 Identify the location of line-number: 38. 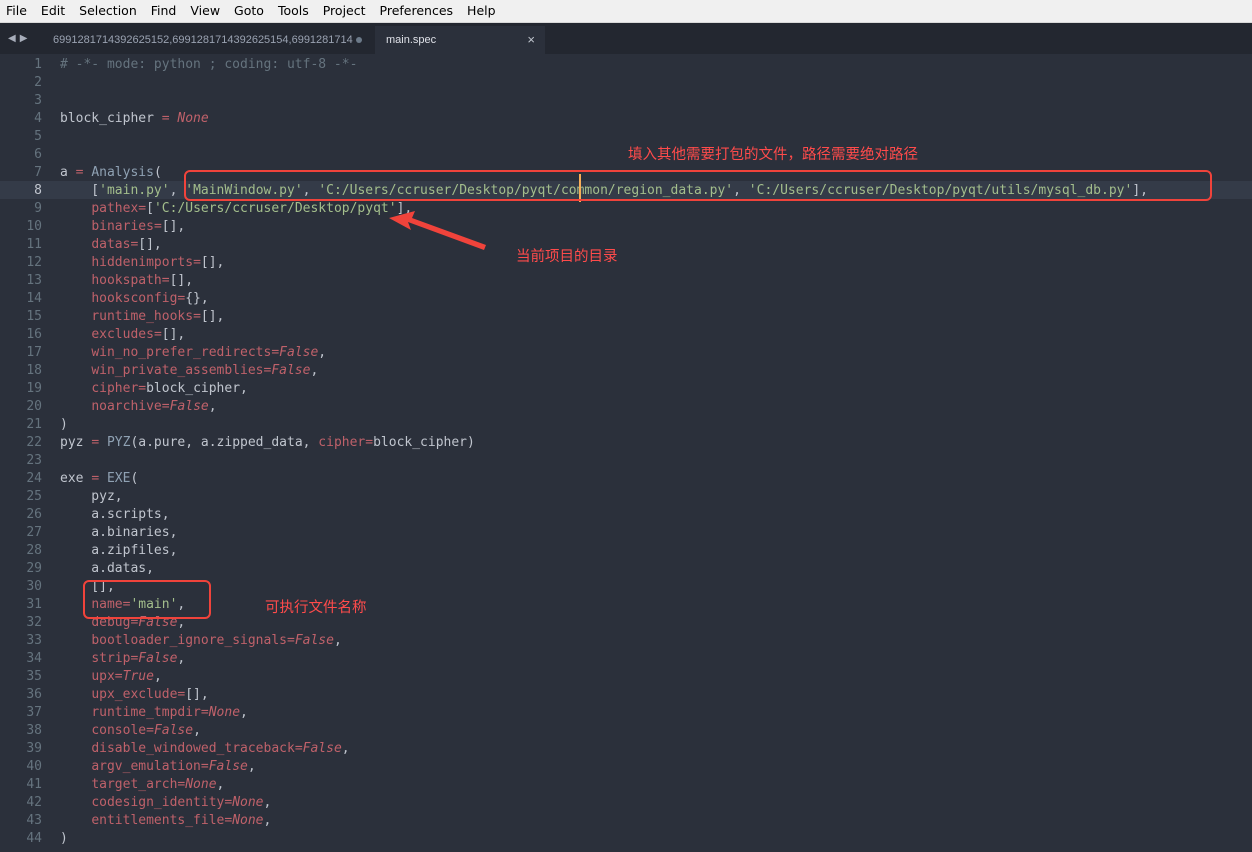
(34, 730).